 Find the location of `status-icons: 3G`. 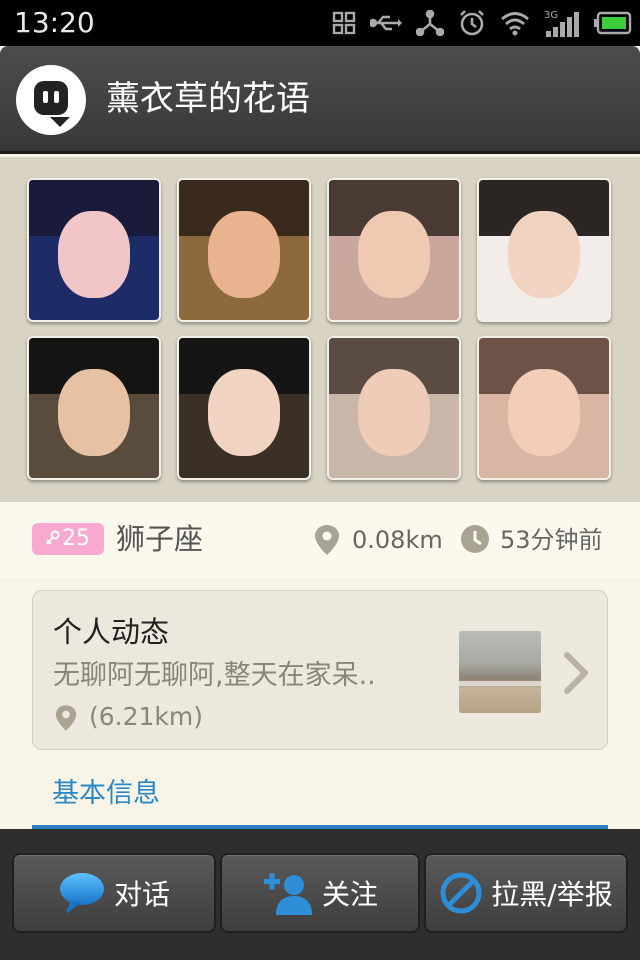

status-icons: 3G is located at coordinates (482, 23).